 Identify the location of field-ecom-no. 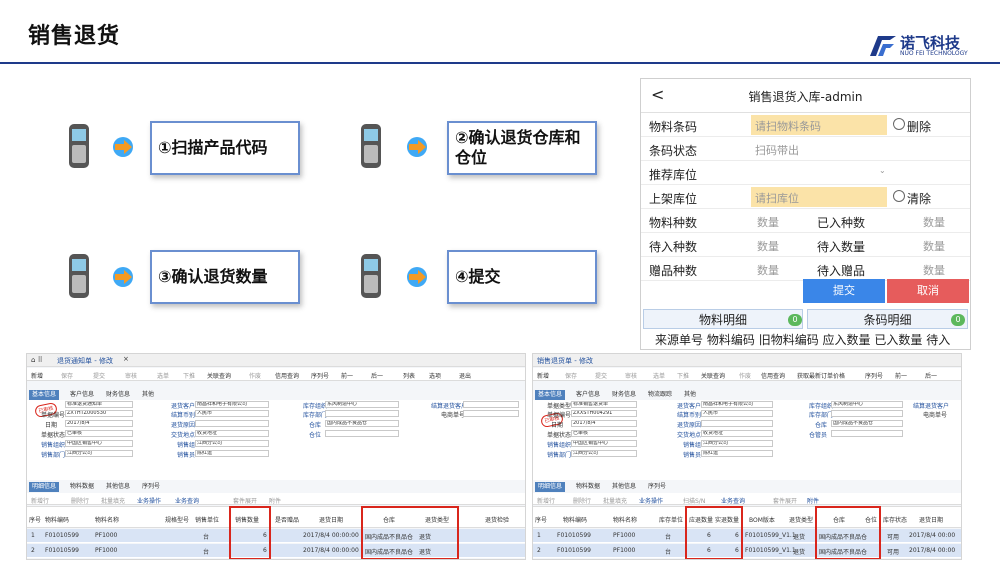
(491, 413).